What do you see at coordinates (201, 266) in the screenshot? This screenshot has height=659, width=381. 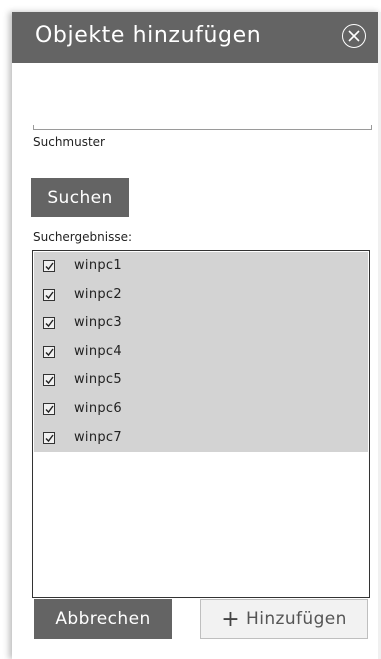 I see `result-item-winpc1: winpc1` at bounding box center [201, 266].